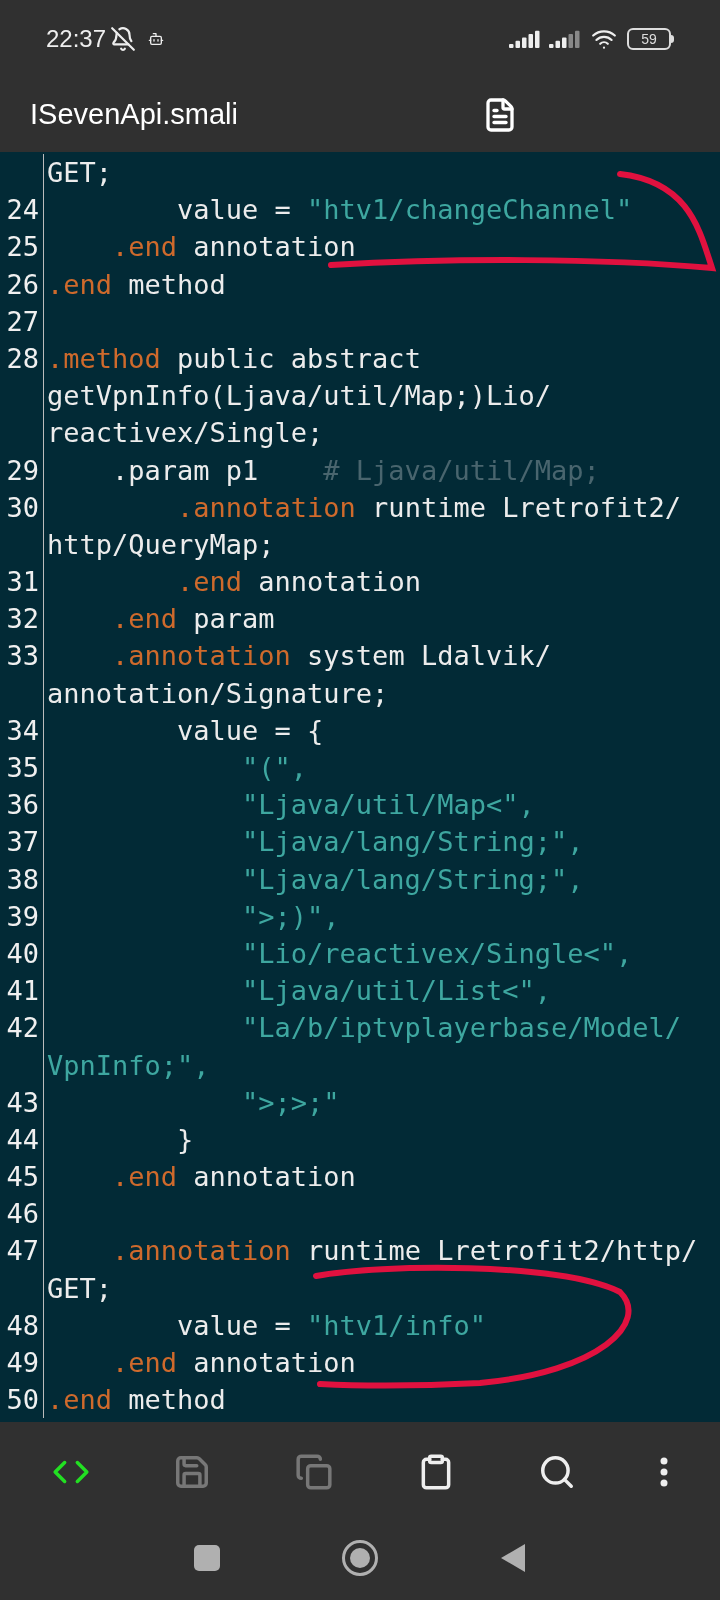  What do you see at coordinates (22, 879) in the screenshot?
I see `line-number: 38` at bounding box center [22, 879].